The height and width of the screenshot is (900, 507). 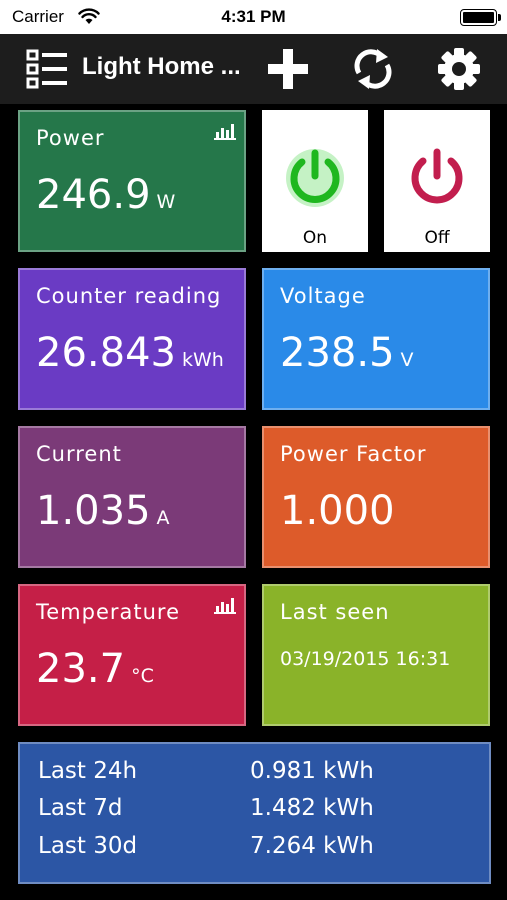 What do you see at coordinates (80, 808) in the screenshot?
I see `summary-period: Last 7d` at bounding box center [80, 808].